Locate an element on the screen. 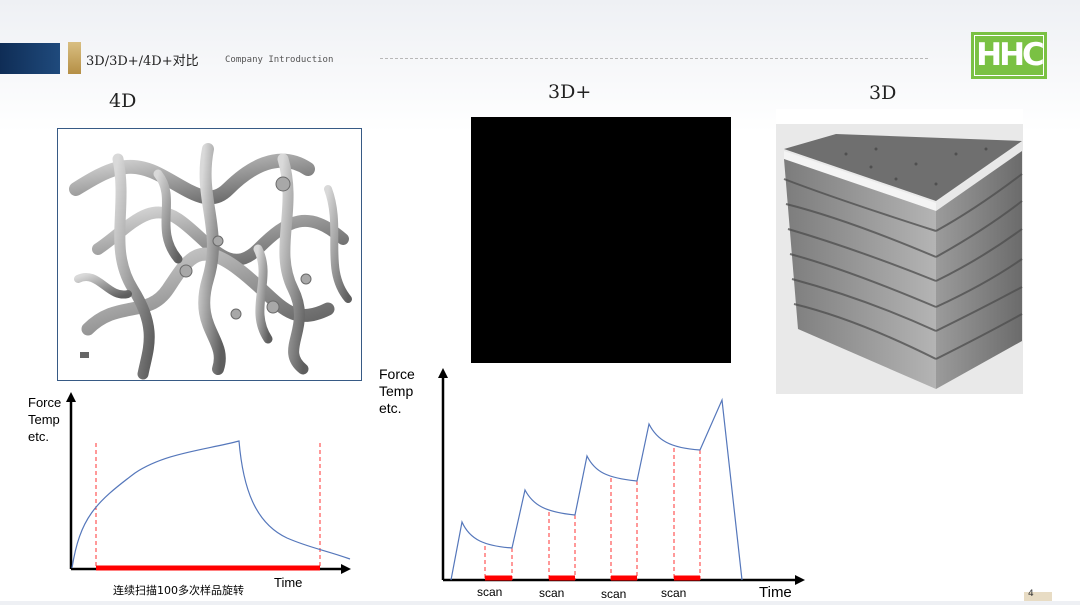  page-subtitle: Company Introduction is located at coordinates (279, 60).